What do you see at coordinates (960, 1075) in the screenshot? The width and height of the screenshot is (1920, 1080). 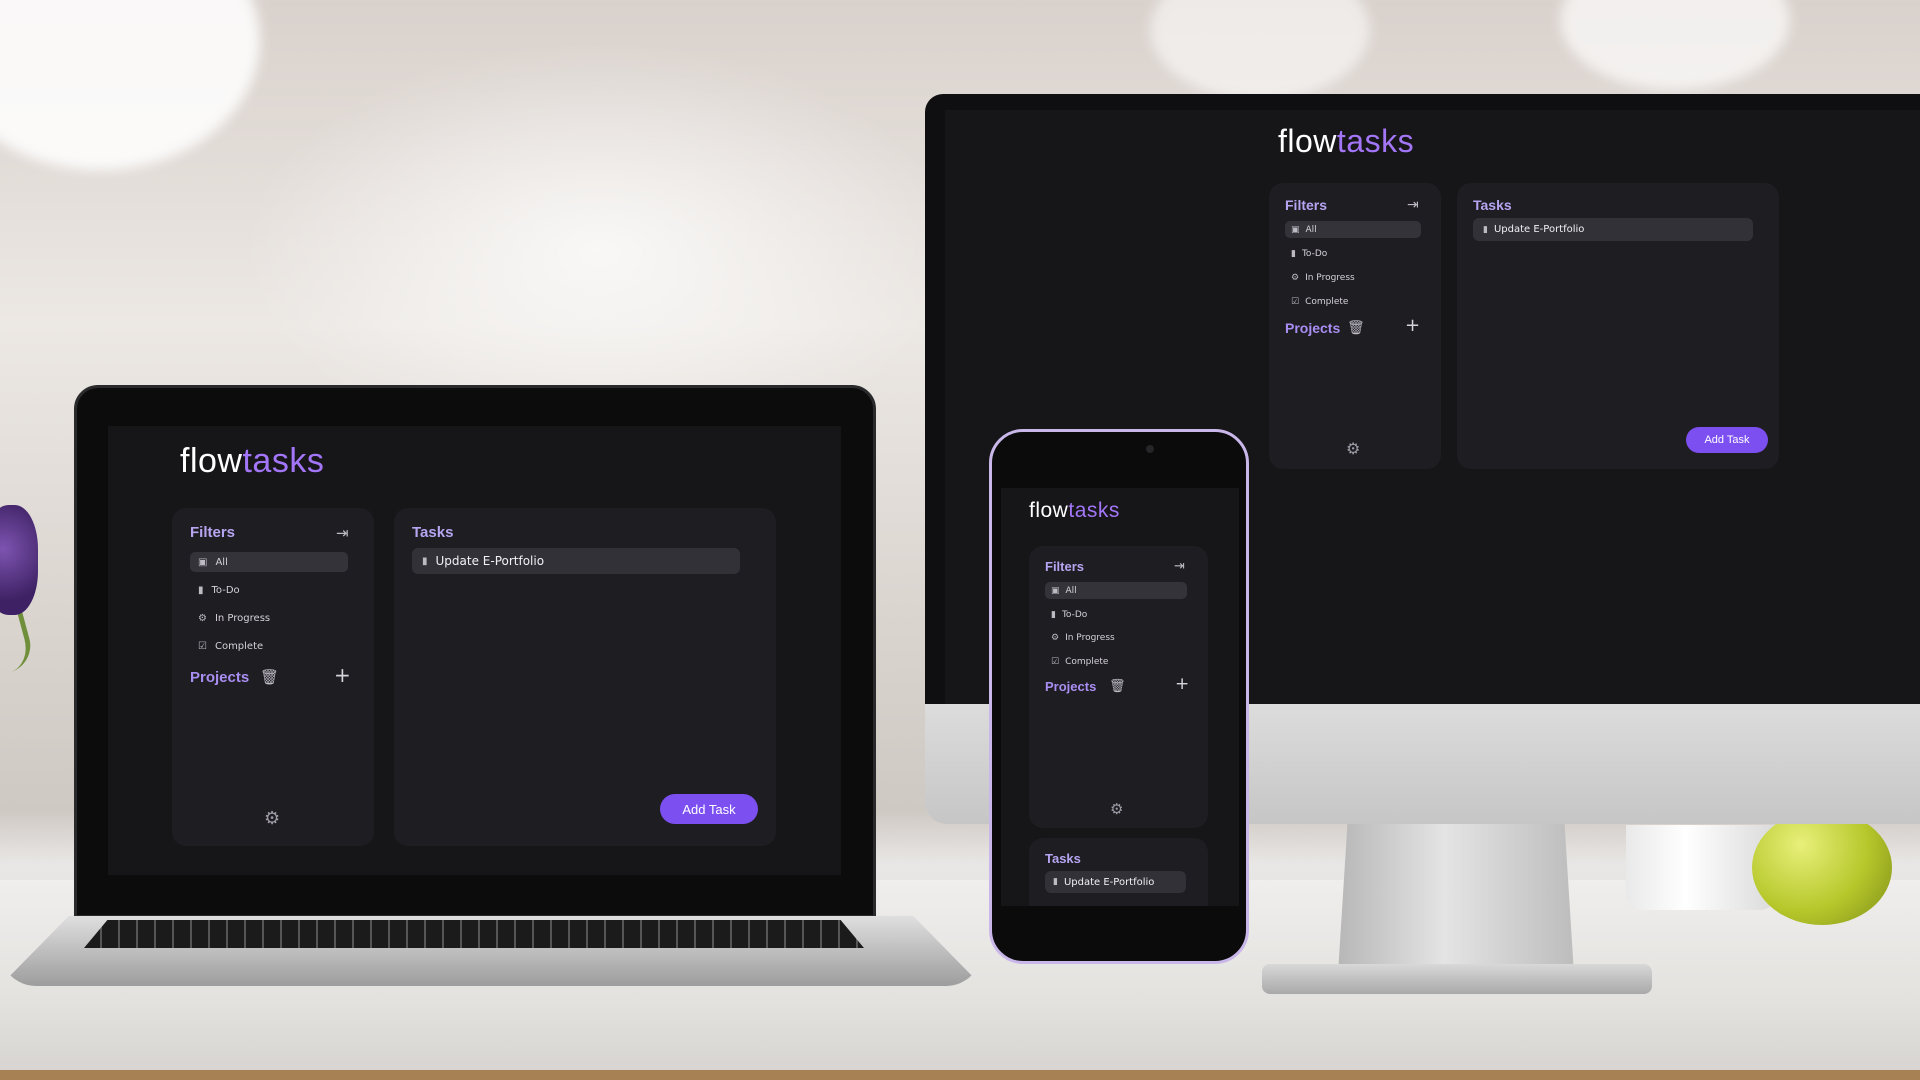 I see `desk-edge` at bounding box center [960, 1075].